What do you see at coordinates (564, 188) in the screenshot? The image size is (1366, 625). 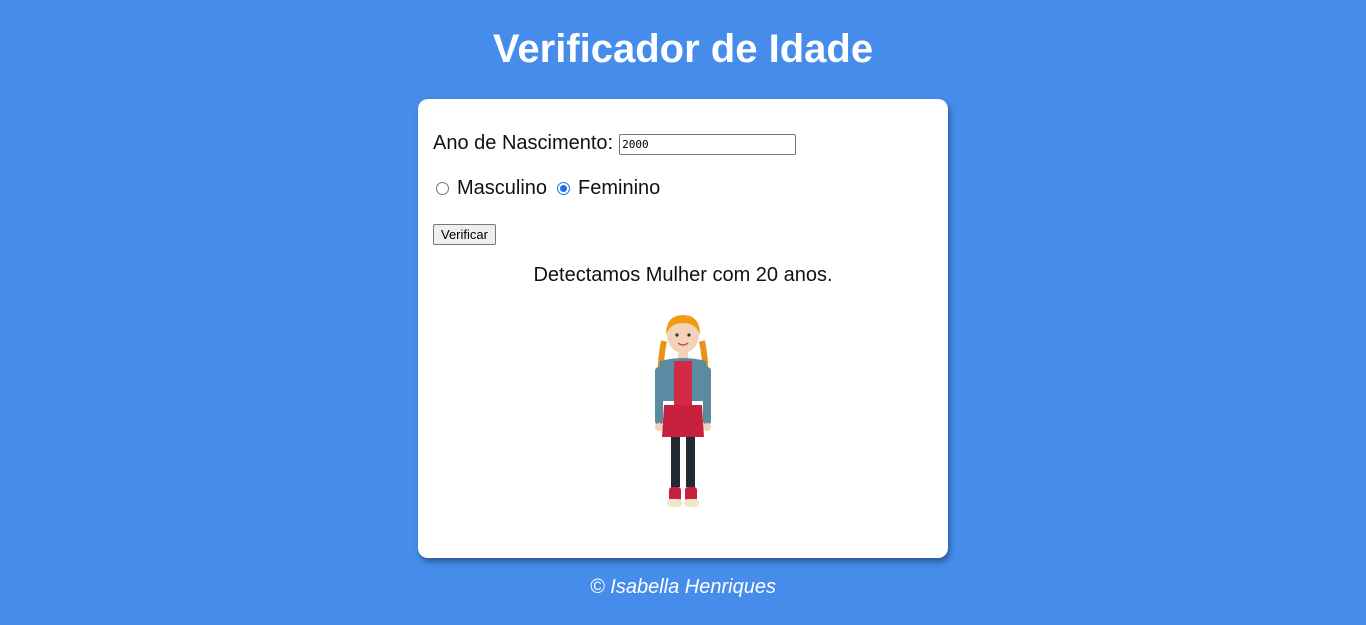 I see `radio-feminino` at bounding box center [564, 188].